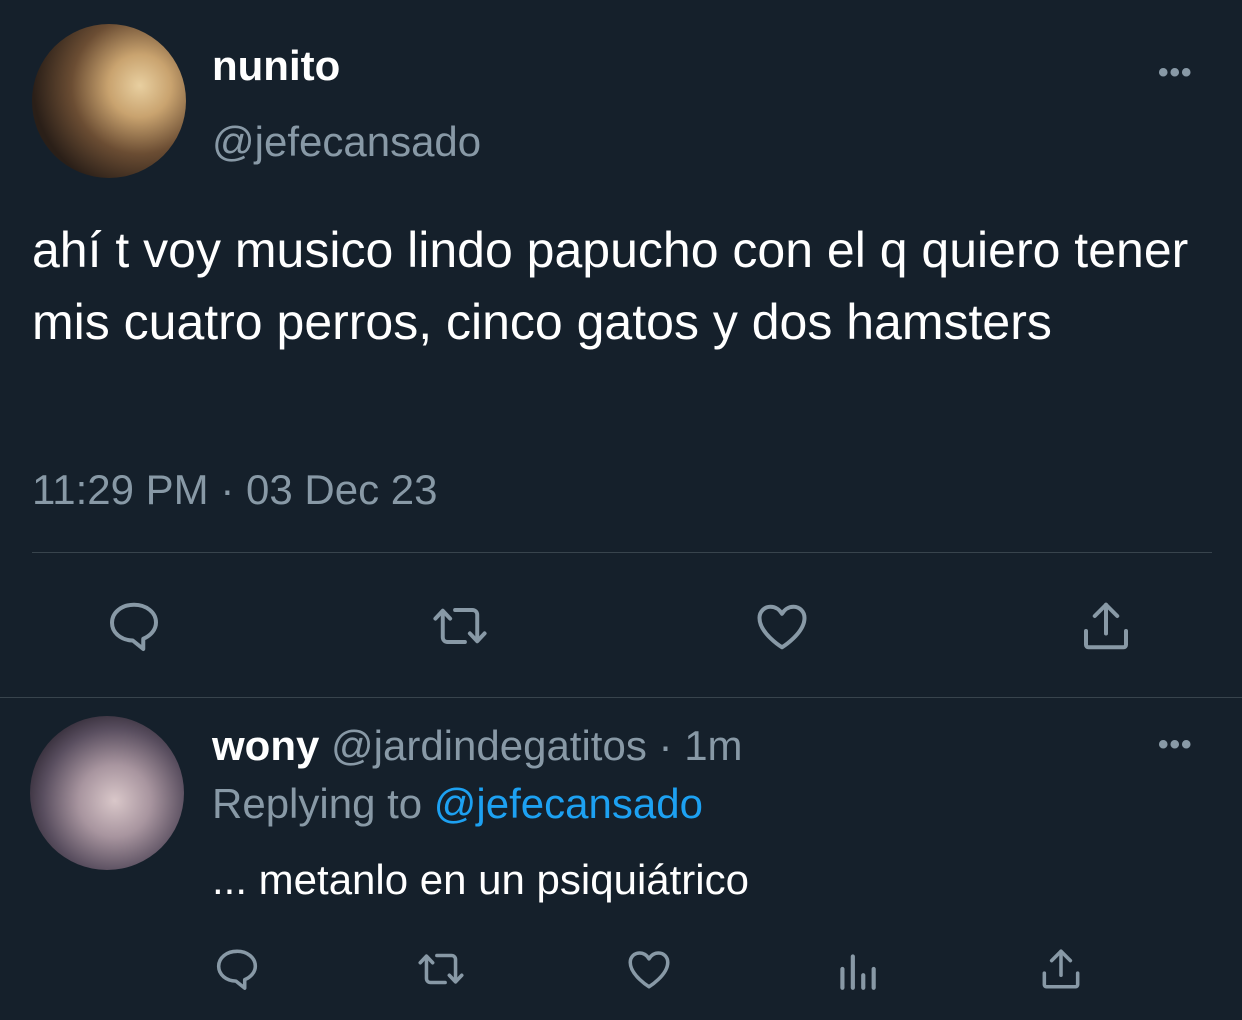 The image size is (1242, 1020). Describe the element at coordinates (109, 101) in the screenshot. I see `author-avatar` at that location.